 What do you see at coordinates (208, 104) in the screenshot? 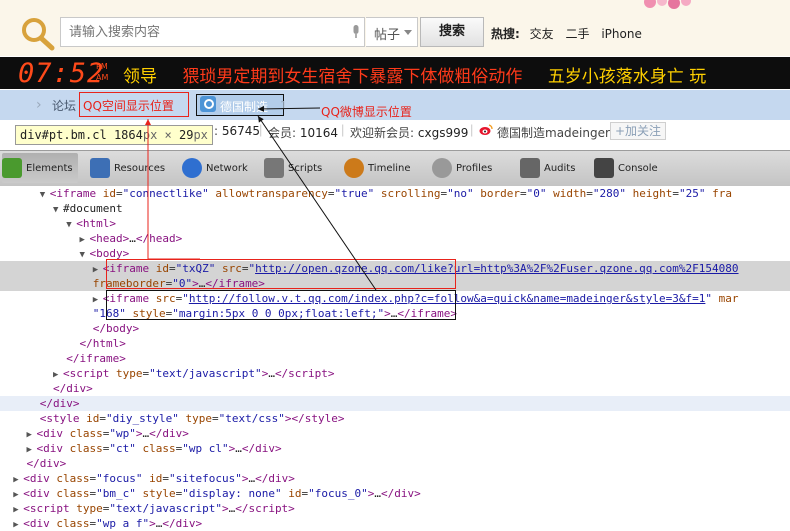
I see `qq-weibo-icon` at bounding box center [208, 104].